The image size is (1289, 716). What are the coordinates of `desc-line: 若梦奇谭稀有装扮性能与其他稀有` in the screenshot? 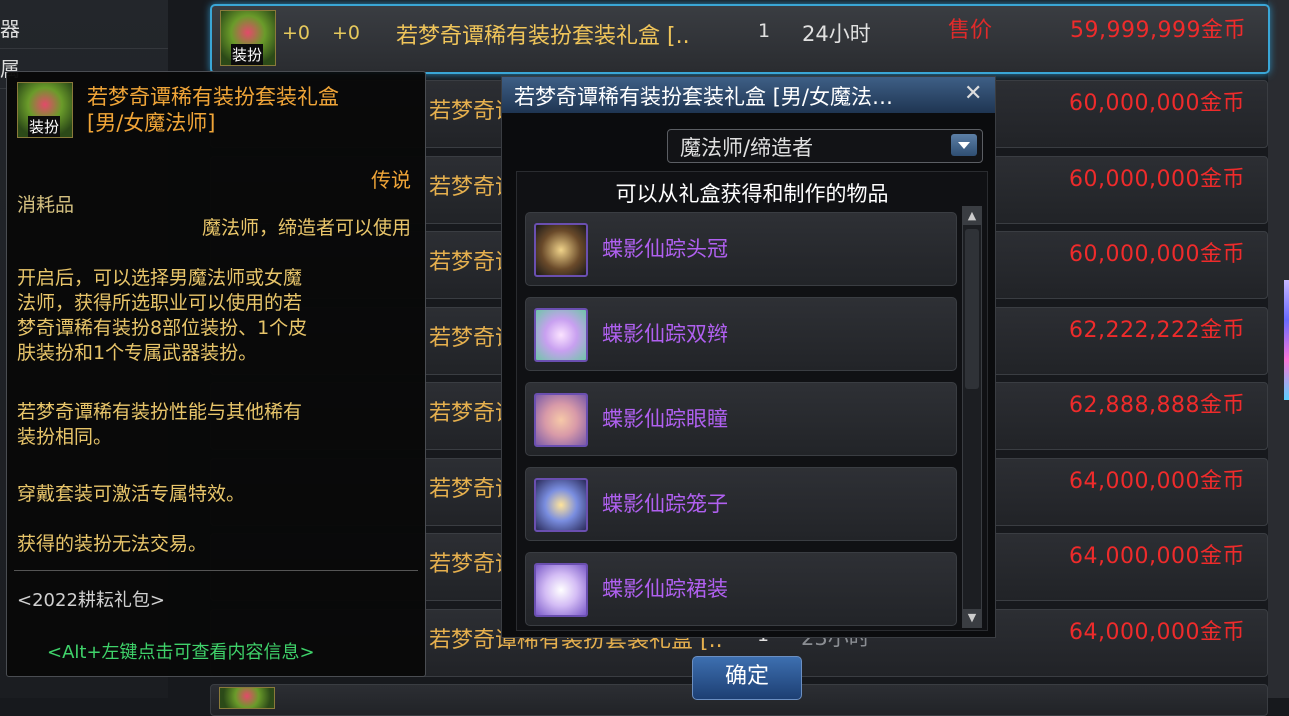 It's located at (160, 412).